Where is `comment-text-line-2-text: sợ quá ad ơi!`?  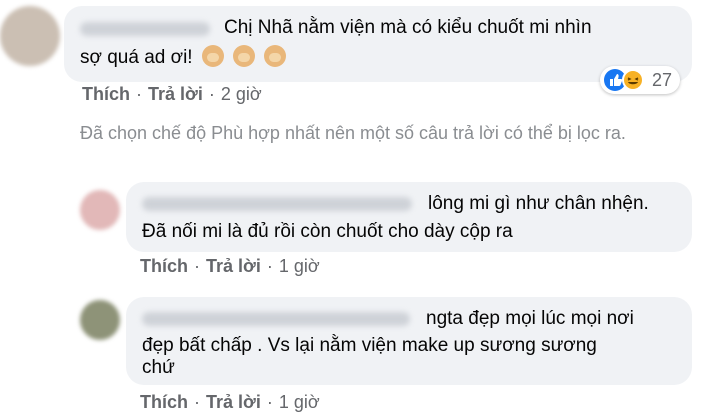
comment-text-line-2-text: sợ quá ad ơi! is located at coordinates (136, 57).